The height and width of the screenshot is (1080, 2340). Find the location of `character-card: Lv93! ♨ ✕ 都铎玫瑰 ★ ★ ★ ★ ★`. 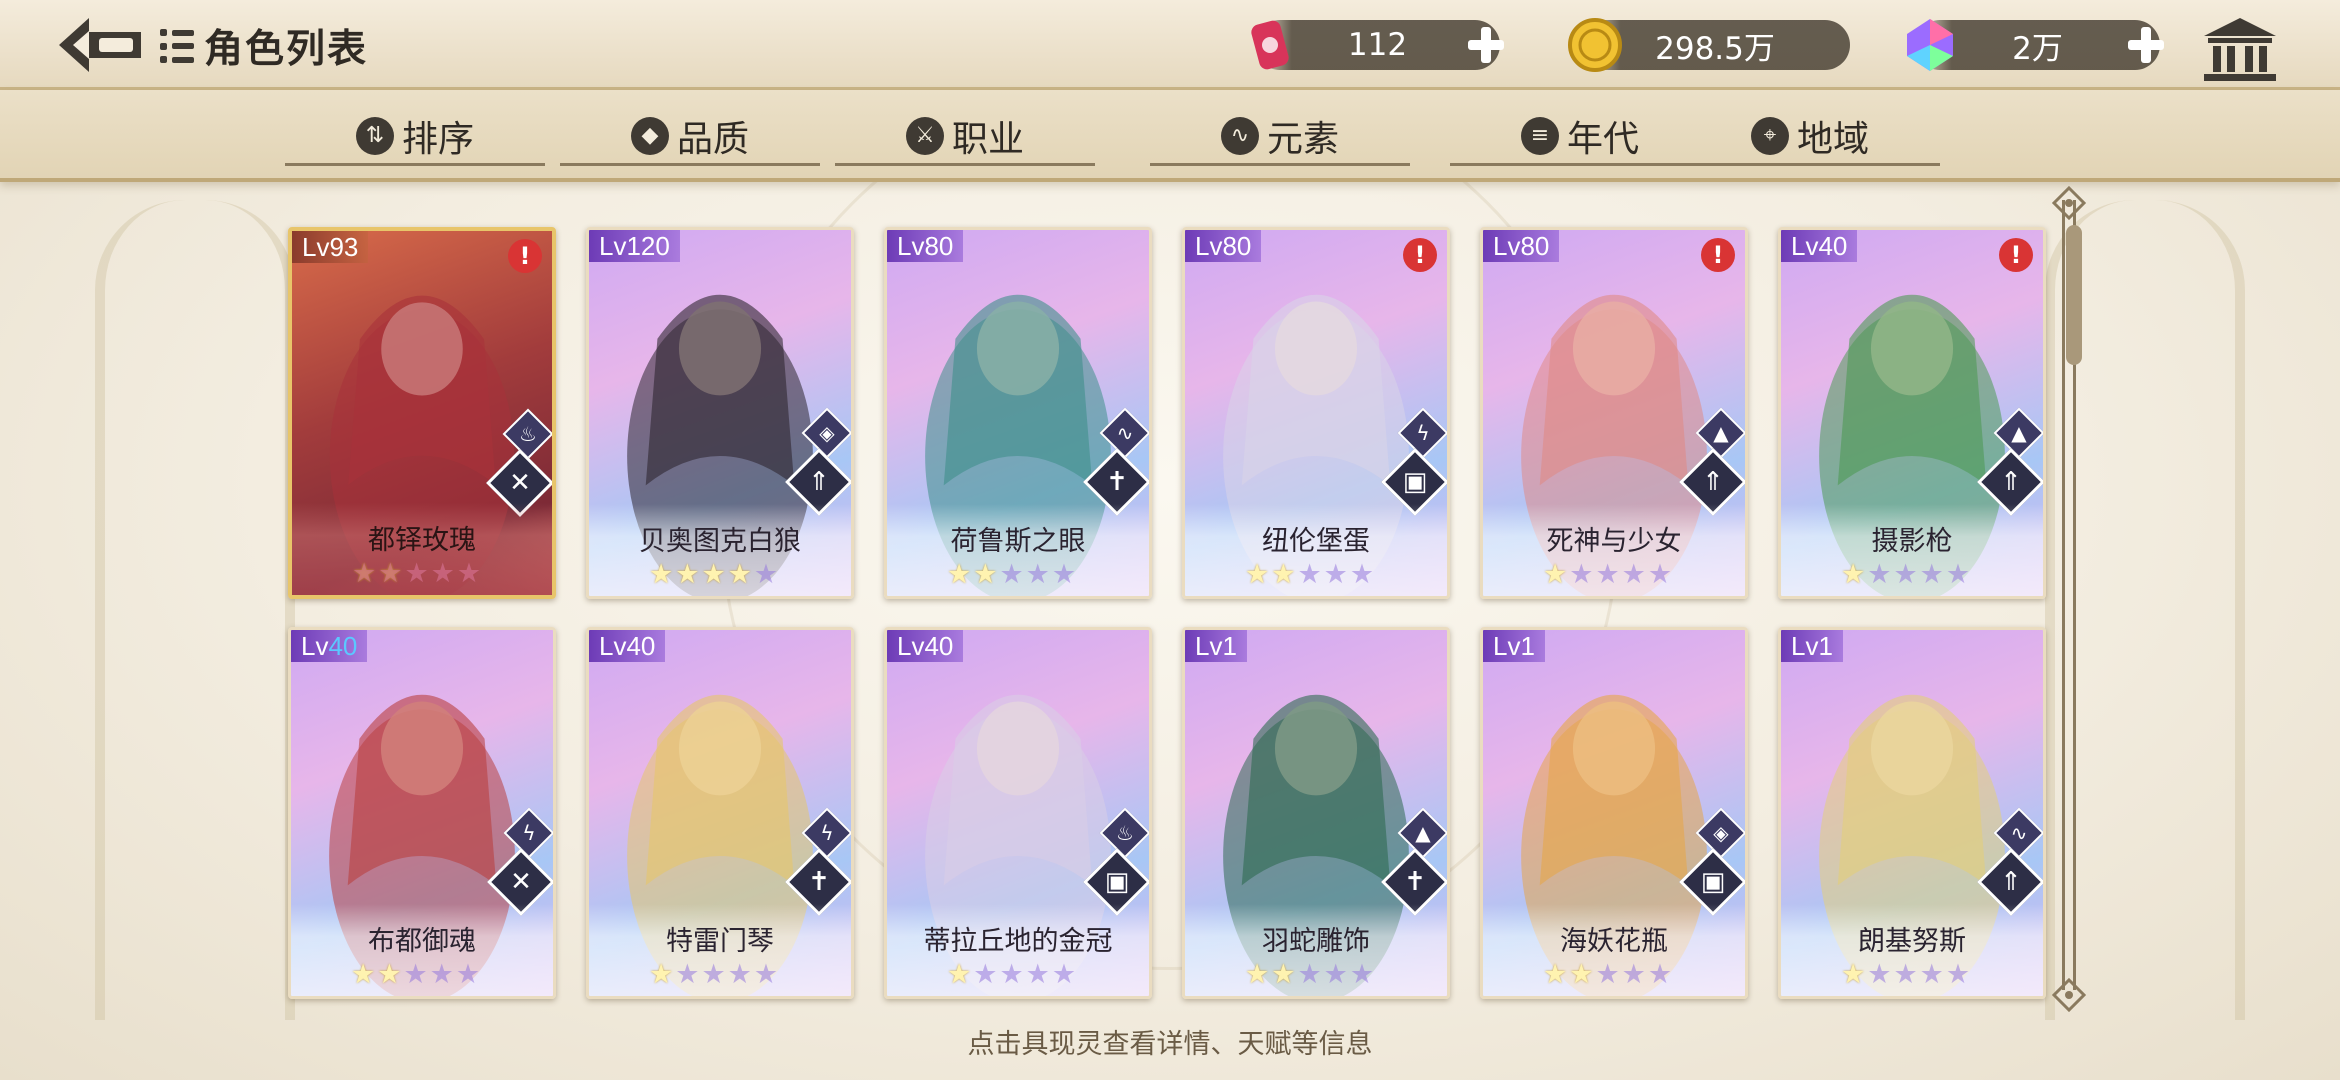

character-card: Lv93! ♨ ✕ 都铎玫瑰 ★ ★ ★ ★ ★ is located at coordinates (422, 413).